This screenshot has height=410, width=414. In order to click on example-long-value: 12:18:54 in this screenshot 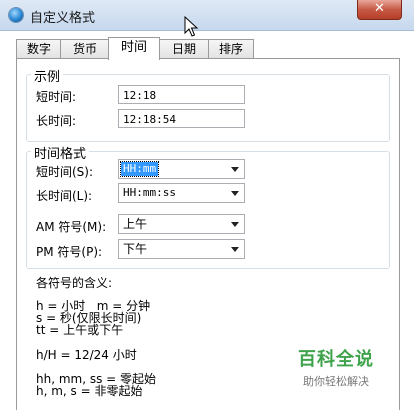, I will do `click(181, 118)`.